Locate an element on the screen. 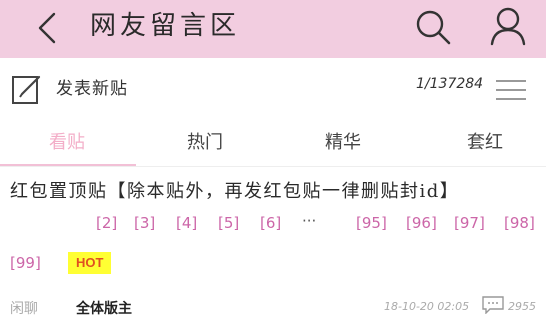 The image size is (546, 322). comment-icon is located at coordinates (493, 305).